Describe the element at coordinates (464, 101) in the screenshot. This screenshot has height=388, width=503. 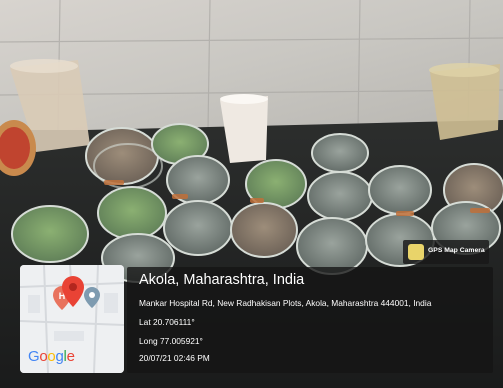
I see `beaker-right` at that location.